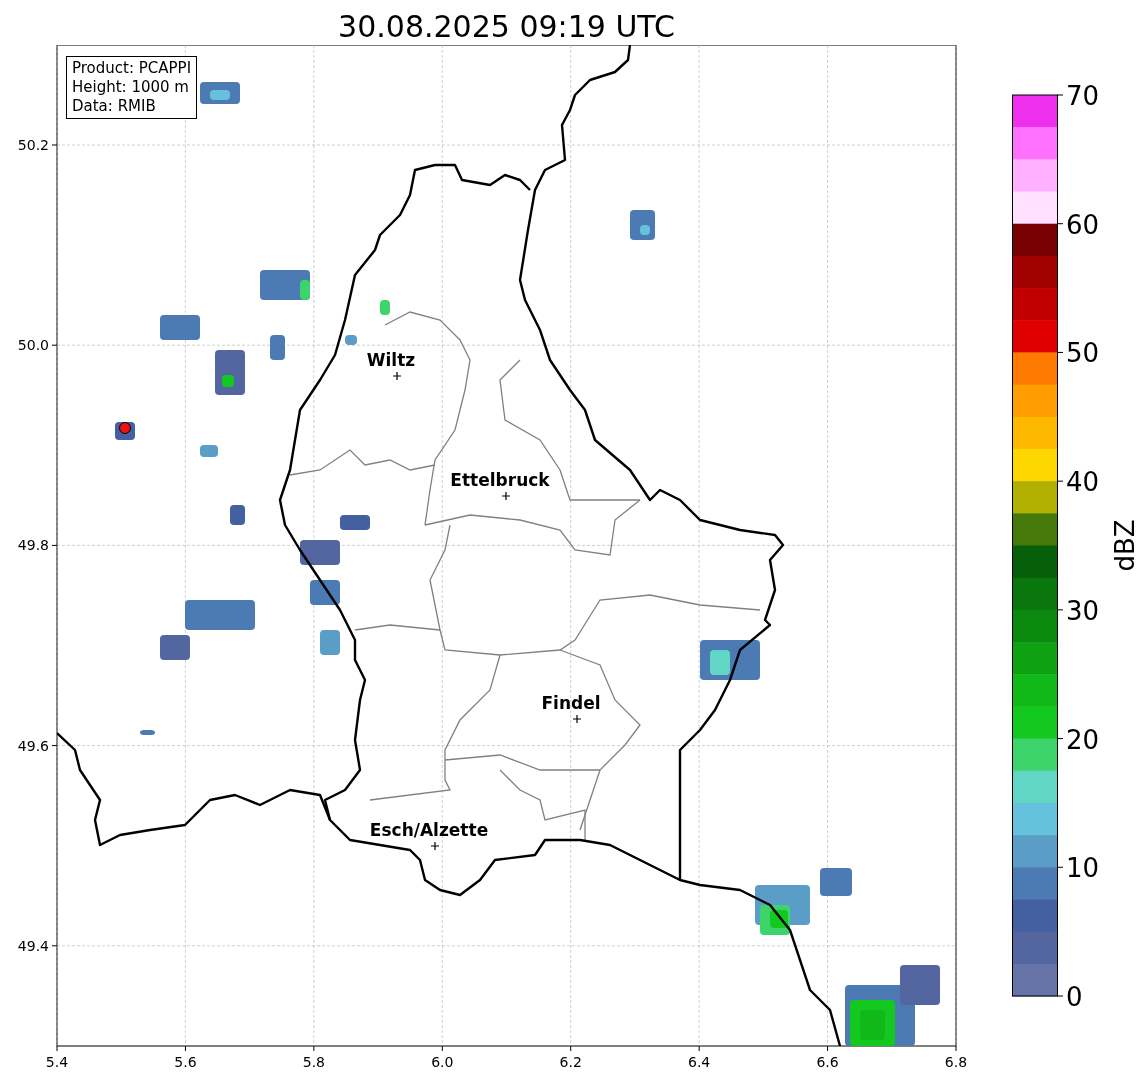  Describe the element at coordinates (506, 27) in the screenshot. I see `map-title: 30.08.2025 09:19 UTC` at that location.